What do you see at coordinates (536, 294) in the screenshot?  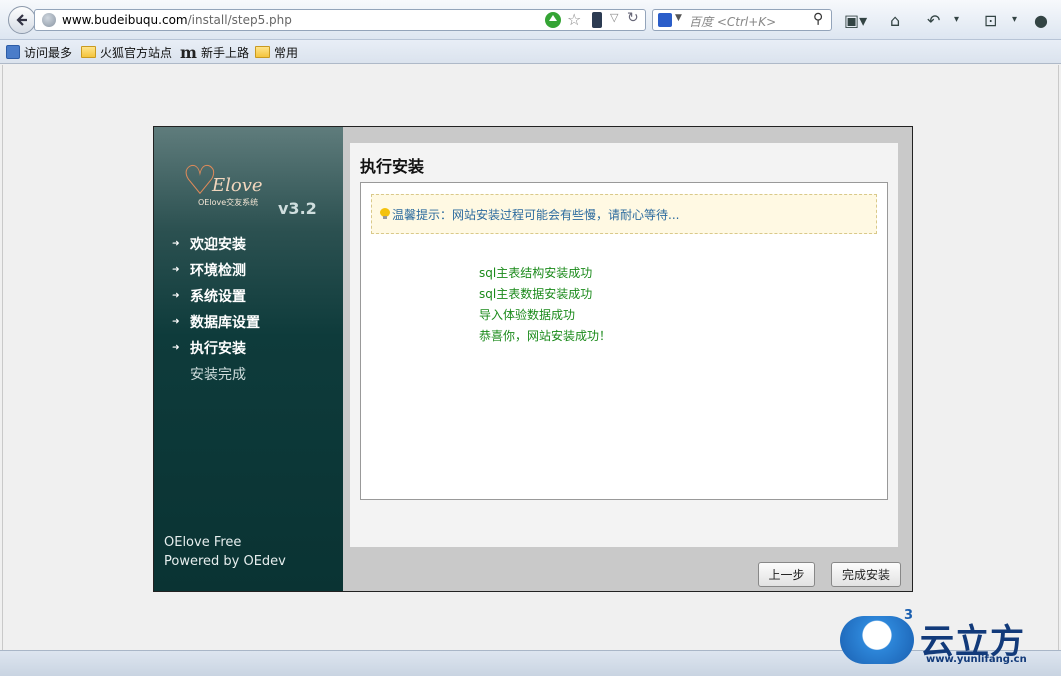 I see `result-line: sql主表数据安装成功` at bounding box center [536, 294].